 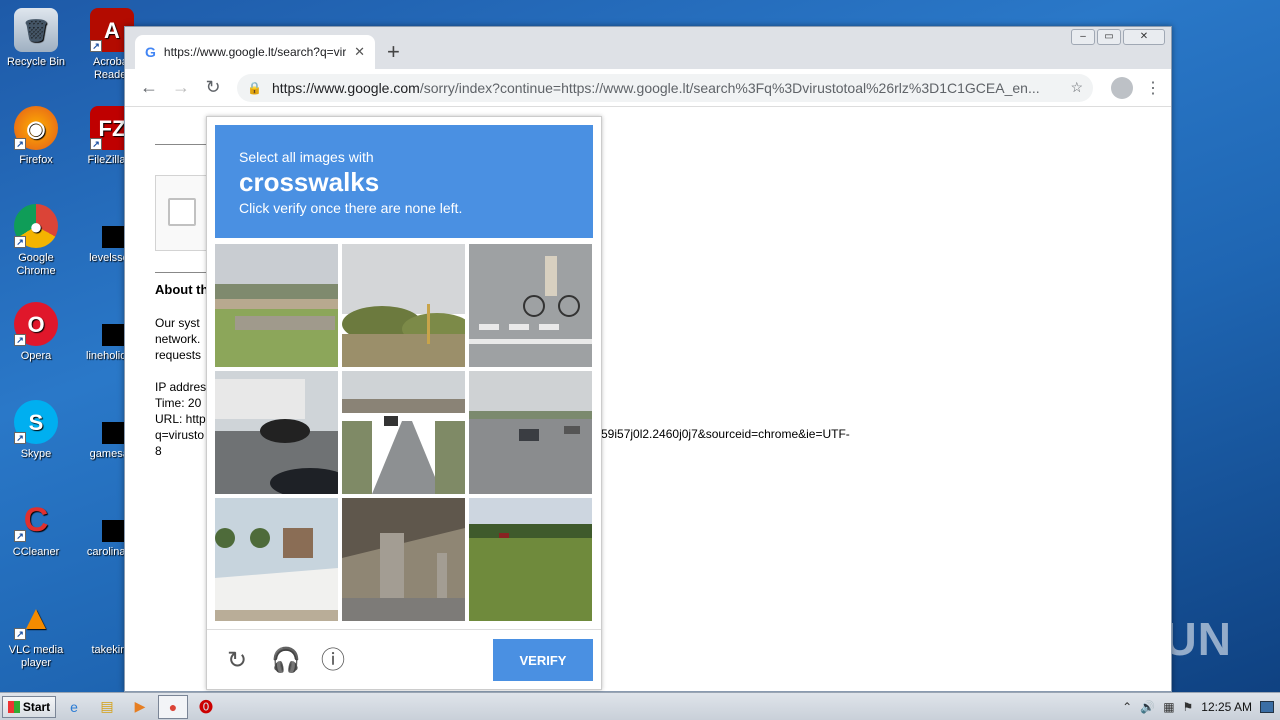 What do you see at coordinates (543, 660) in the screenshot?
I see `verify-button: VERIFY` at bounding box center [543, 660].